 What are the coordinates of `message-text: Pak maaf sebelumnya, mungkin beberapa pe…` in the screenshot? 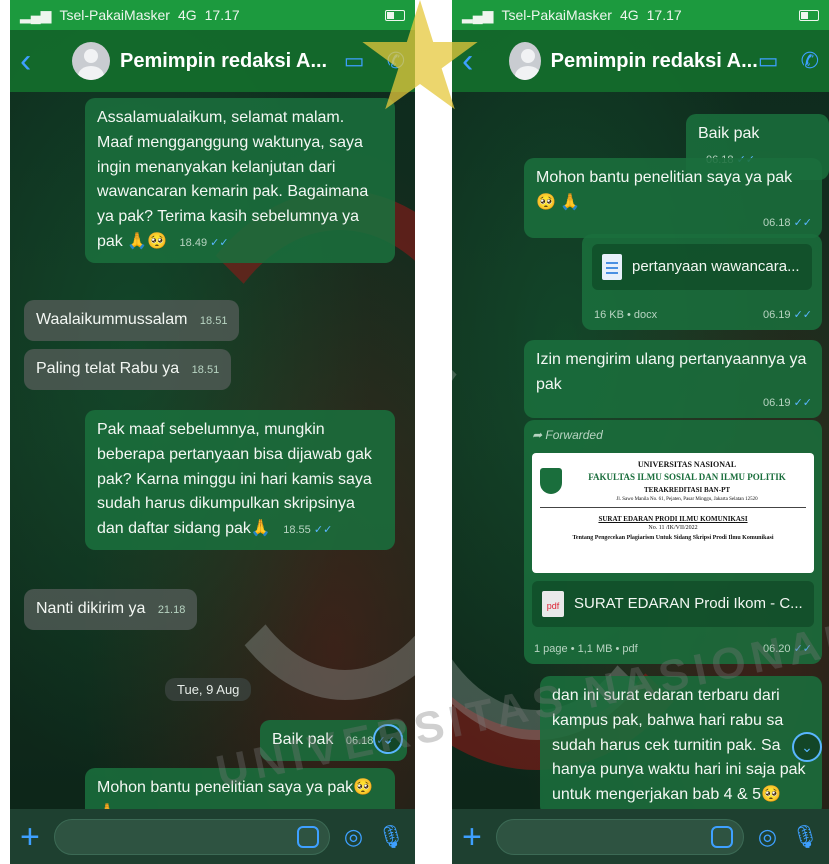 It's located at (234, 479).